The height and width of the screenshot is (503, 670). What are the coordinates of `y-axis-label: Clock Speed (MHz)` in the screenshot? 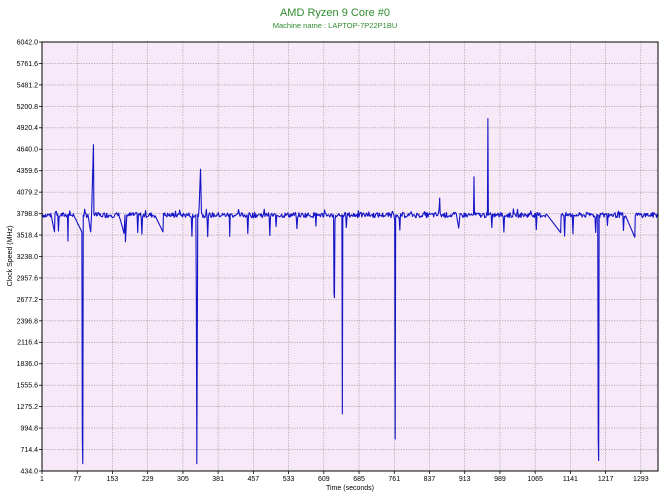 It's located at (10, 256).